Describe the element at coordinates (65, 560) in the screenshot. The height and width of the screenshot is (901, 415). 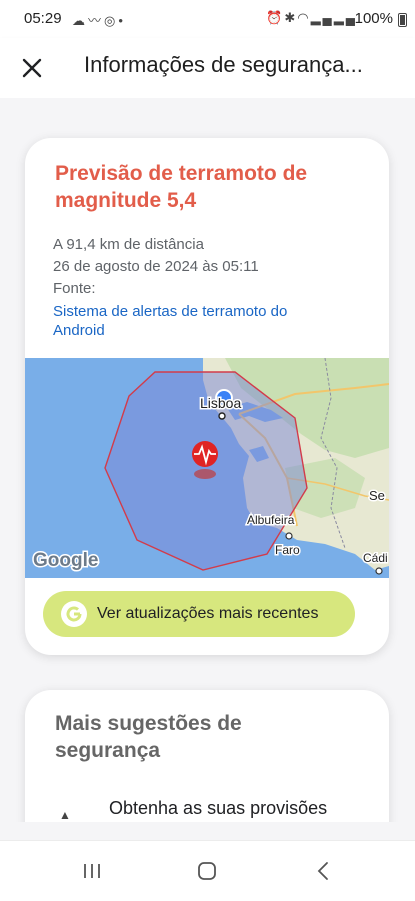
I see `google-logo: Google` at that location.